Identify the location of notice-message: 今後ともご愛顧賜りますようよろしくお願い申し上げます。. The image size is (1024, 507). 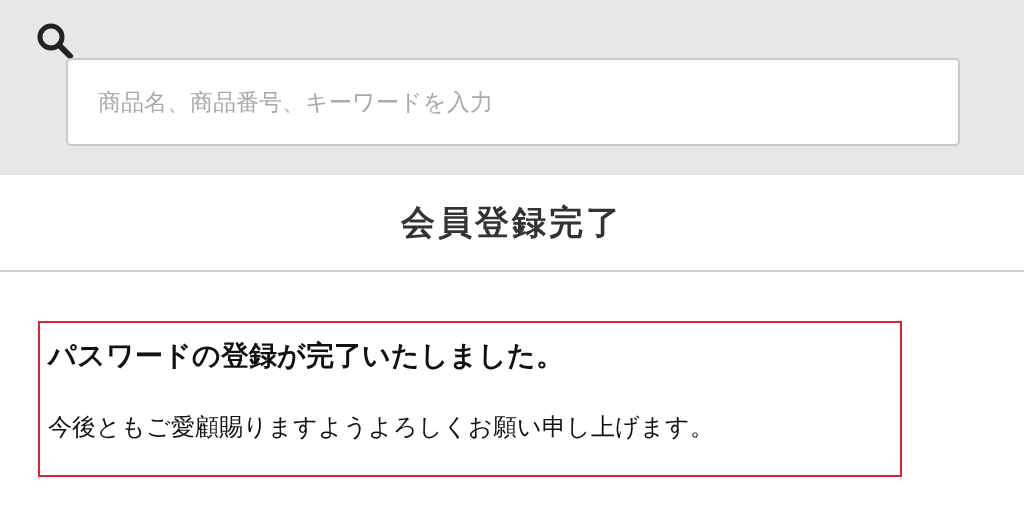
(381, 427).